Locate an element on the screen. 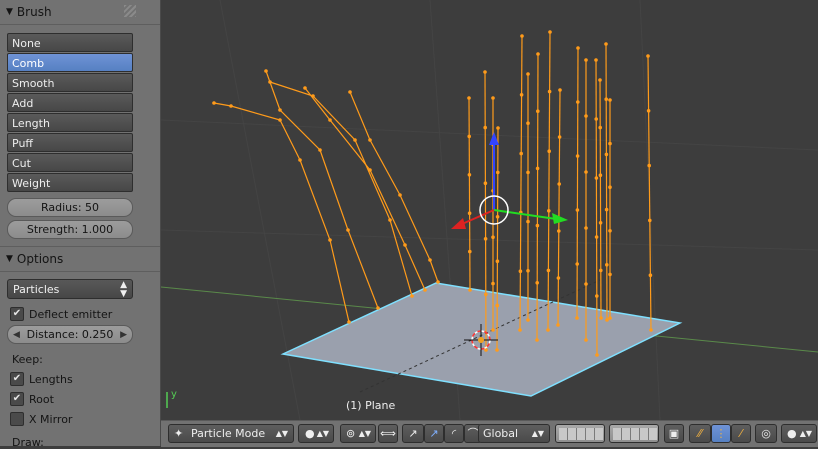 This screenshot has height=449, width=818. options-panel-header: ▼ Options is located at coordinates (80, 259).